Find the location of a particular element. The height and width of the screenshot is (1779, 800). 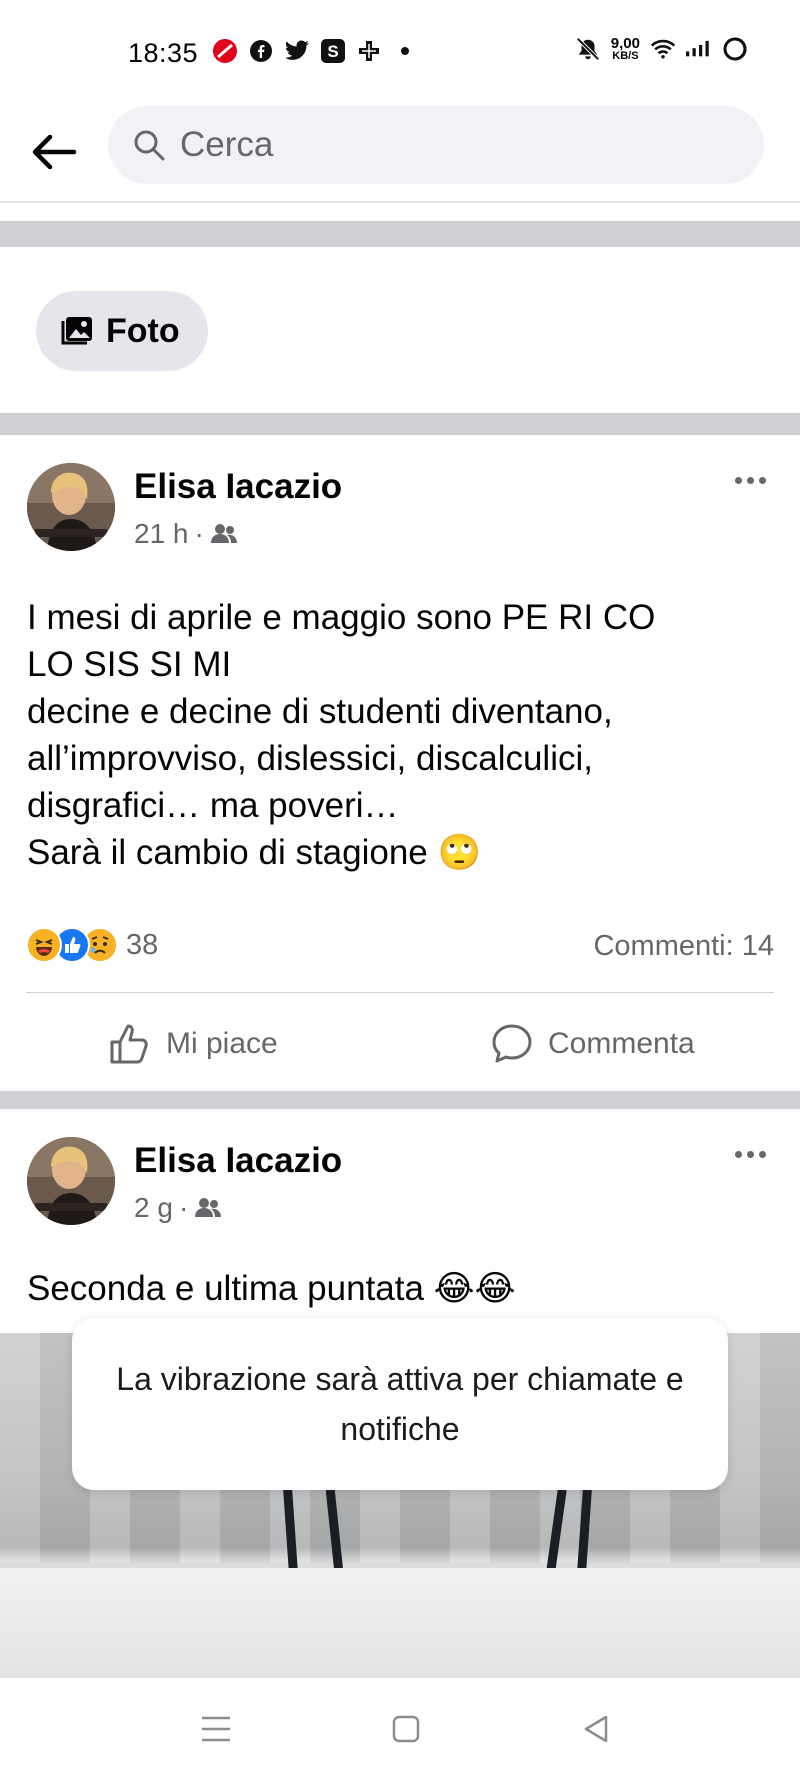

back-button is located at coordinates (54, 152).